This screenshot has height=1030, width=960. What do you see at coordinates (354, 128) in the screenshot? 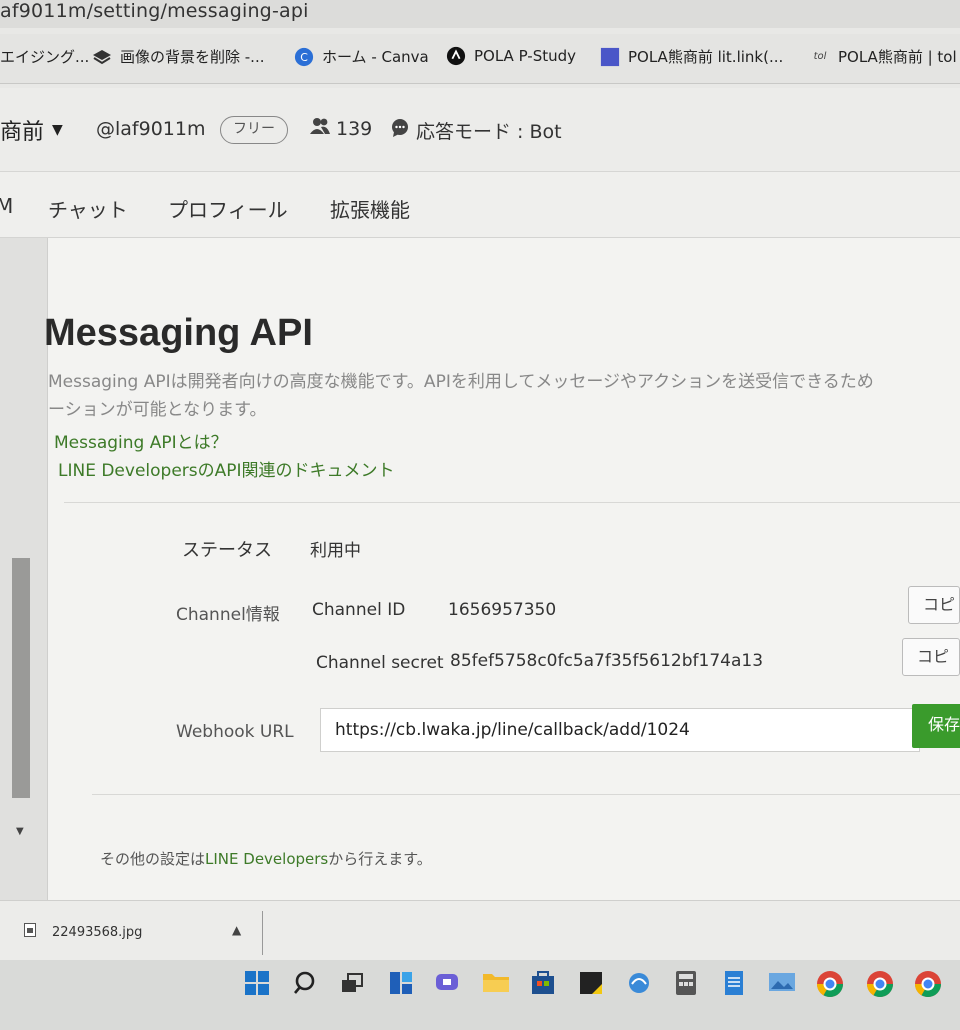
I see `friend-count-value: 139` at bounding box center [354, 128].